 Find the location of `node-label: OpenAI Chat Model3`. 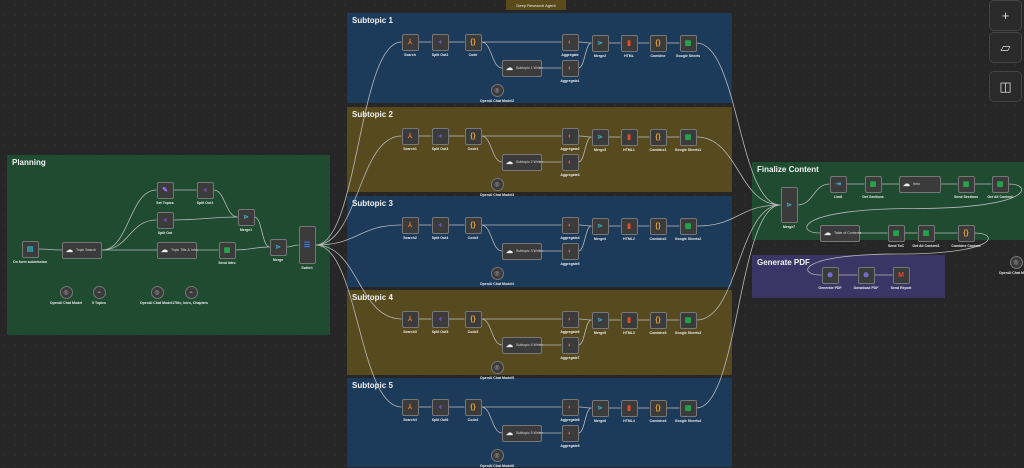

node-label: OpenAI Chat Model3 is located at coordinates (497, 195).